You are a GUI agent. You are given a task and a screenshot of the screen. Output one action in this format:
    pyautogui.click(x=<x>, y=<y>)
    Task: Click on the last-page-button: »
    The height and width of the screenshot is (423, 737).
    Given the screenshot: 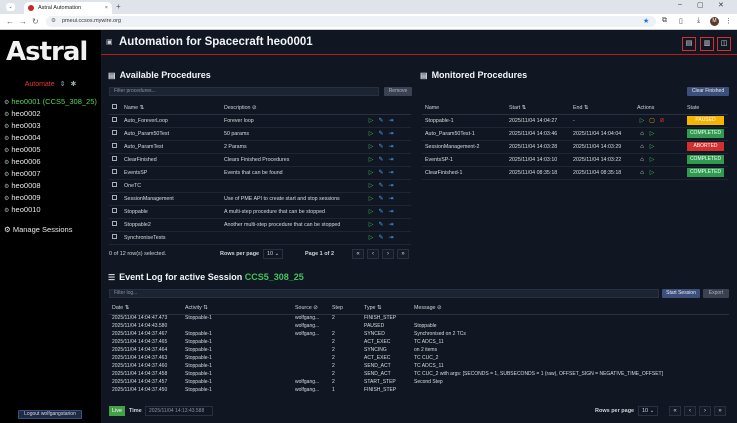 What is the action you would take?
    pyautogui.click(x=403, y=254)
    